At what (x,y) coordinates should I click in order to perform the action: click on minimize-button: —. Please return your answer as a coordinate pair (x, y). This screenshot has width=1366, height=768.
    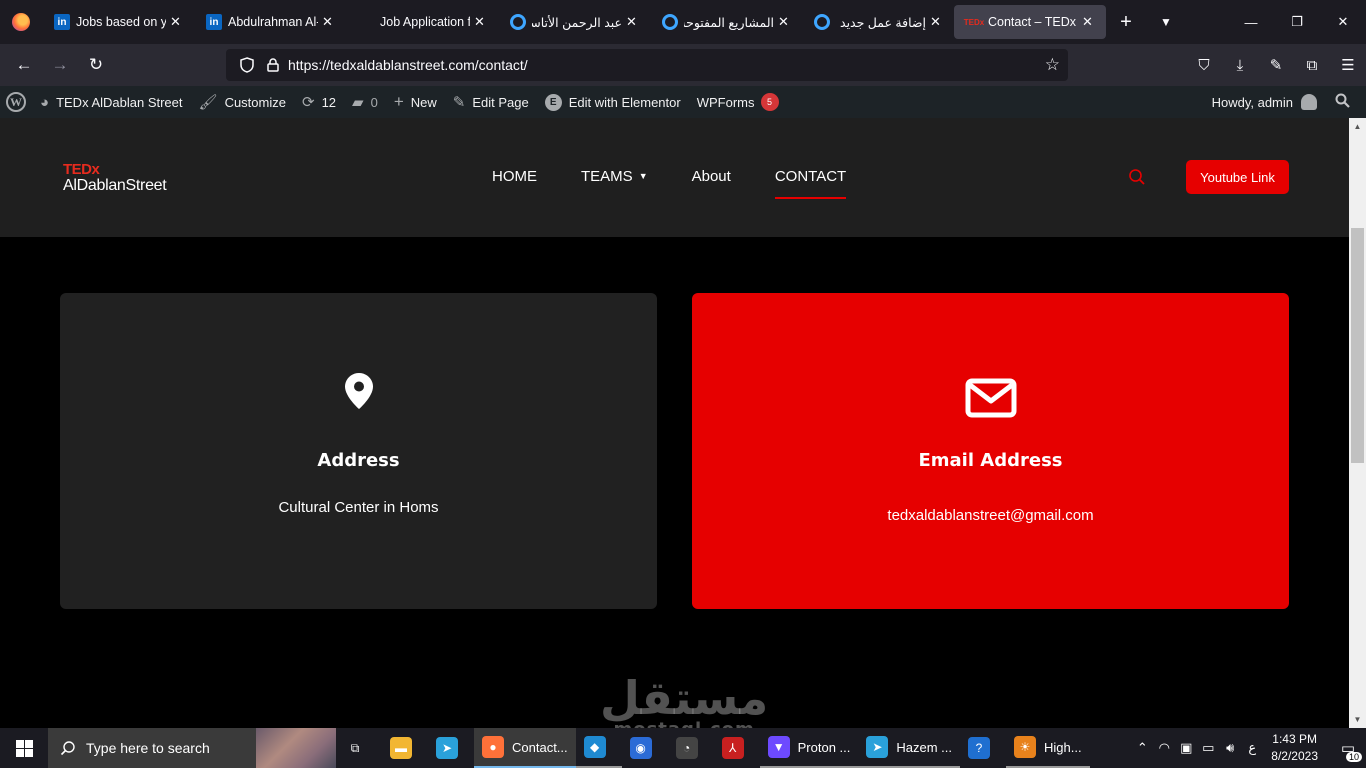
    Looking at the image, I should click on (1251, 22).